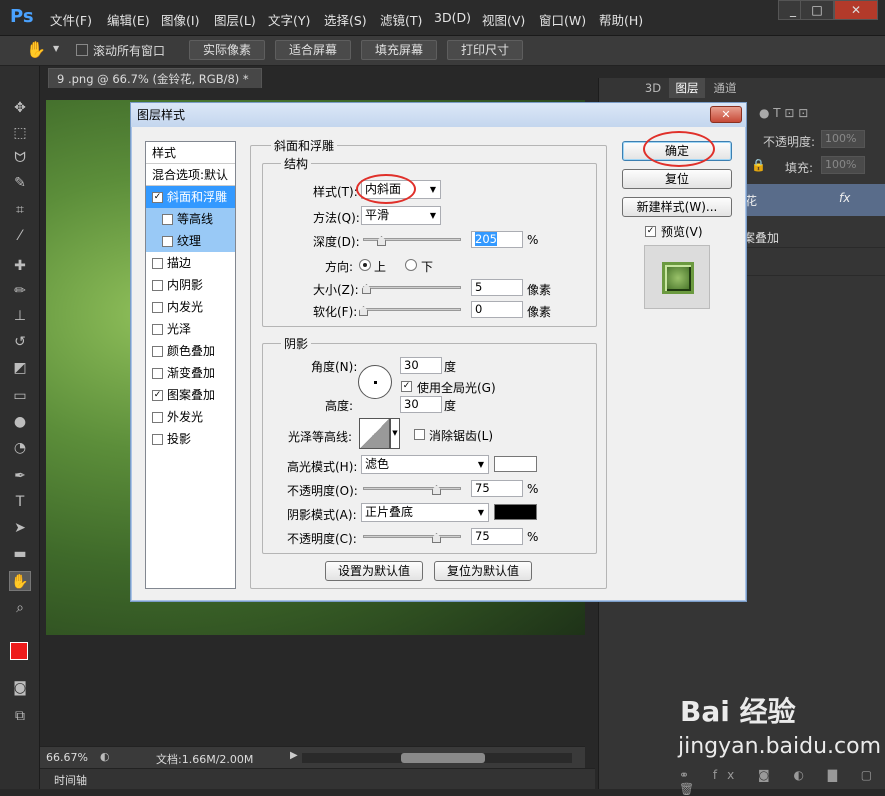 The width and height of the screenshot is (885, 796). Describe the element at coordinates (412, 488) in the screenshot. I see `highlight-opacity-slider` at that location.